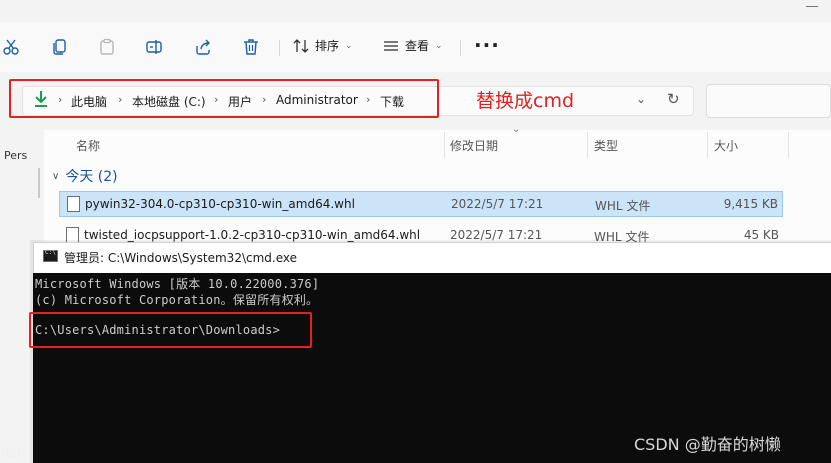 This screenshot has height=463, width=831. What do you see at coordinates (11, 47) in the screenshot?
I see `cut-icon` at bounding box center [11, 47].